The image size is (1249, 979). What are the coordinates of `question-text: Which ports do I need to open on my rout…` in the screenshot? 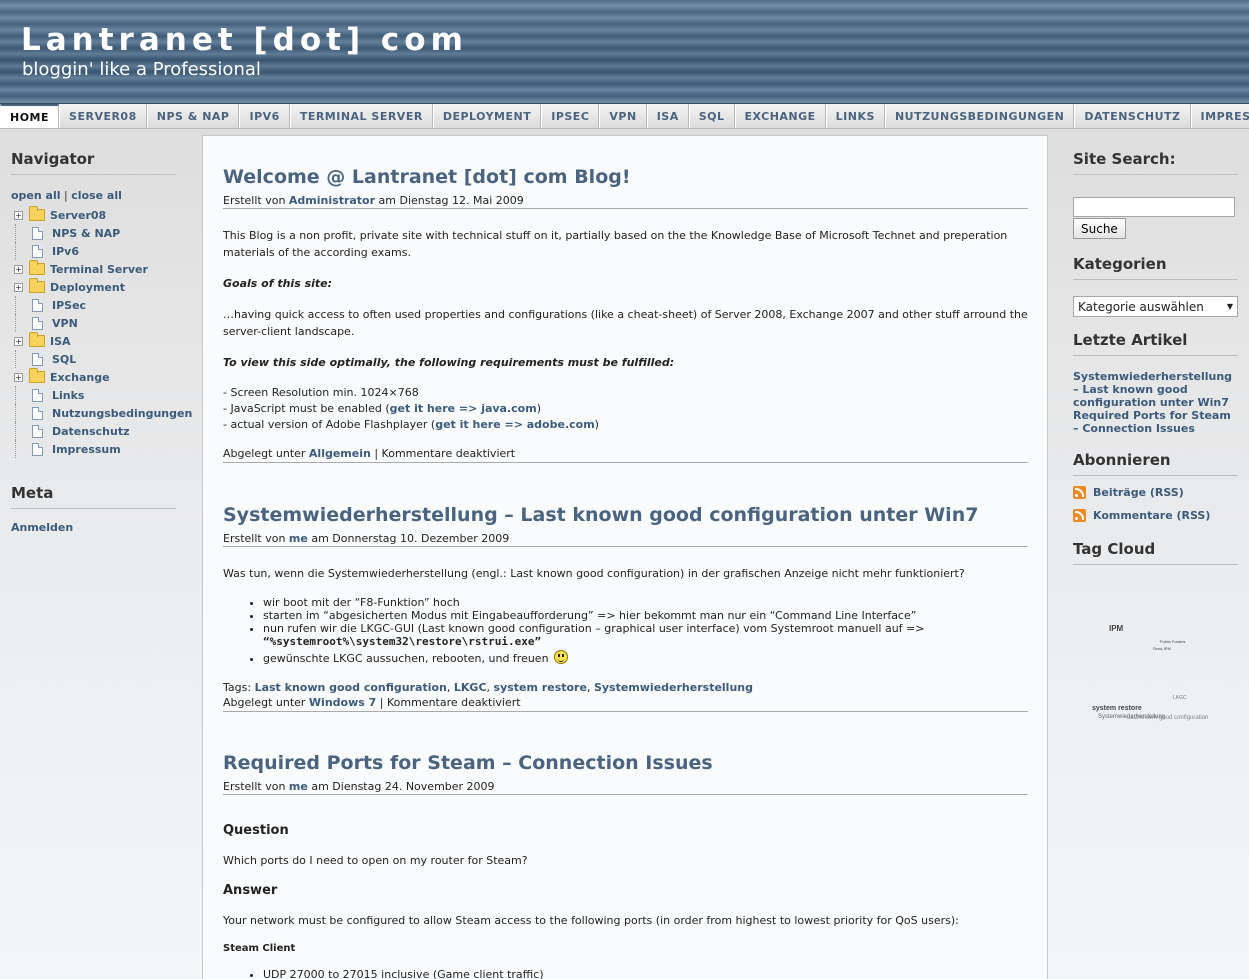 It's located at (375, 860).